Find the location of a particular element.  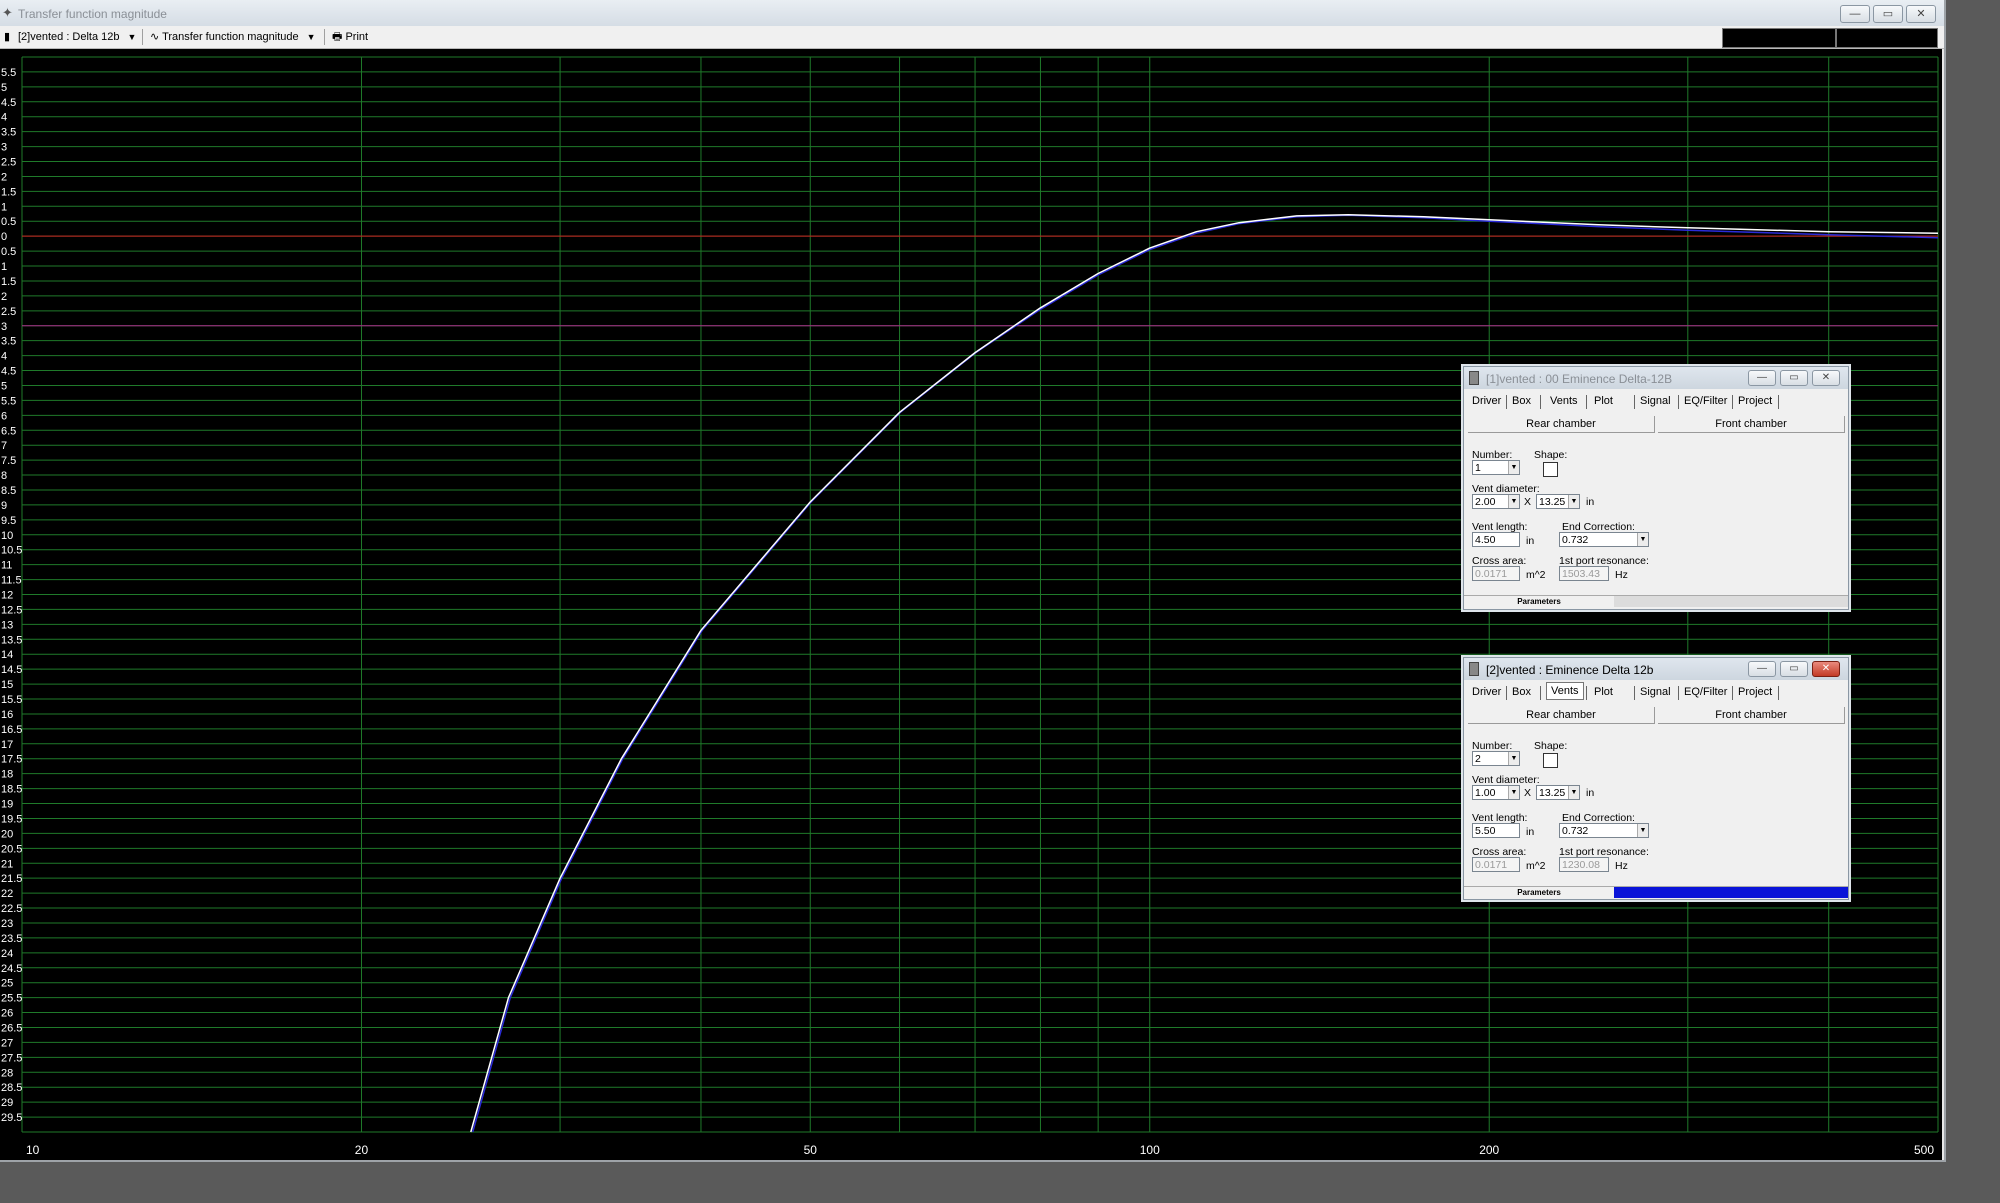

vent-length-input: 4.50 is located at coordinates (1496, 539).